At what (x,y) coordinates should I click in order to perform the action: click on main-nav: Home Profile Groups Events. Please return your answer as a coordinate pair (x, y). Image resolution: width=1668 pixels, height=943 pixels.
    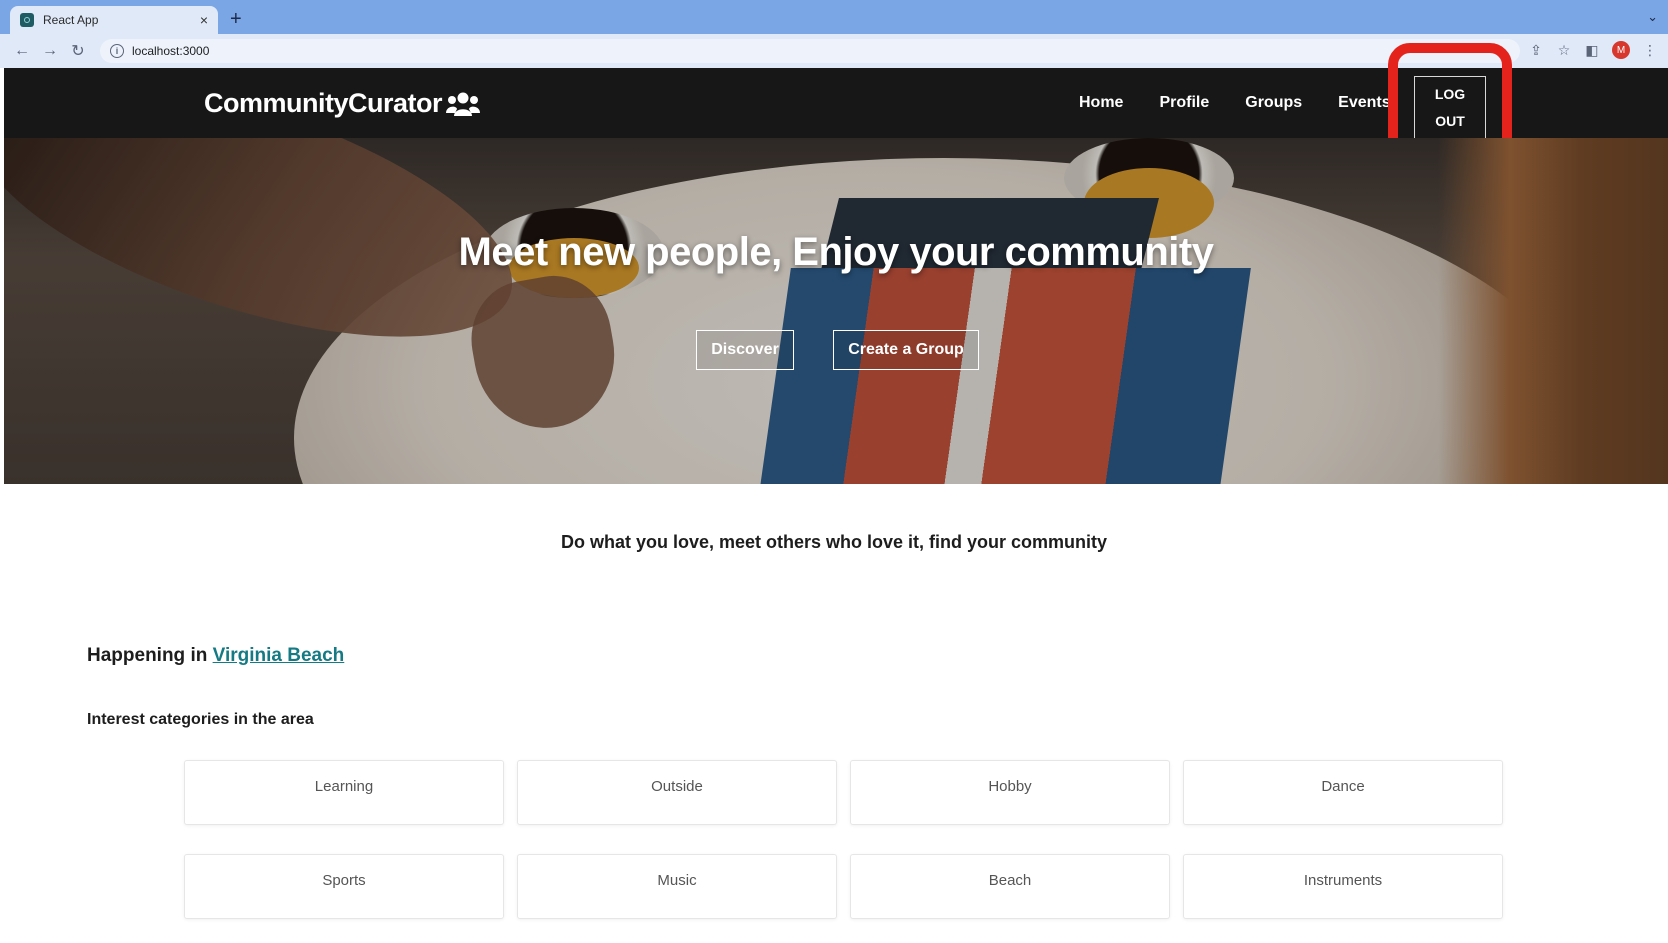
    Looking at the image, I should click on (1253, 103).